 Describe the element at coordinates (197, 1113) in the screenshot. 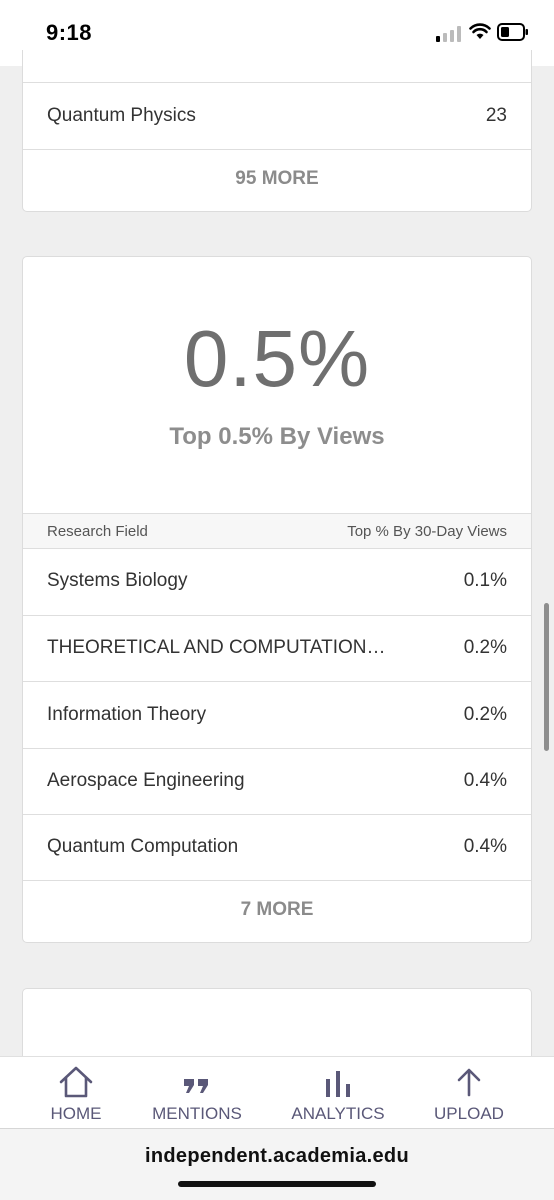

I see `tab-mentions-label: MENTIONS` at that location.